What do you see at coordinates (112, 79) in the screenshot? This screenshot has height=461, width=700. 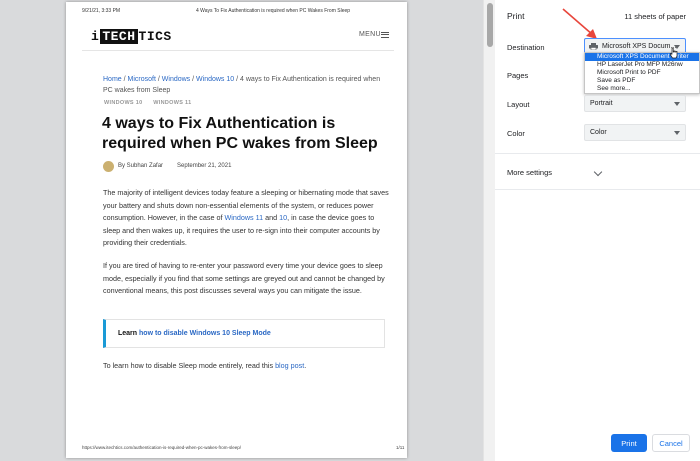 I see `breadcrumb-home: Home` at bounding box center [112, 79].